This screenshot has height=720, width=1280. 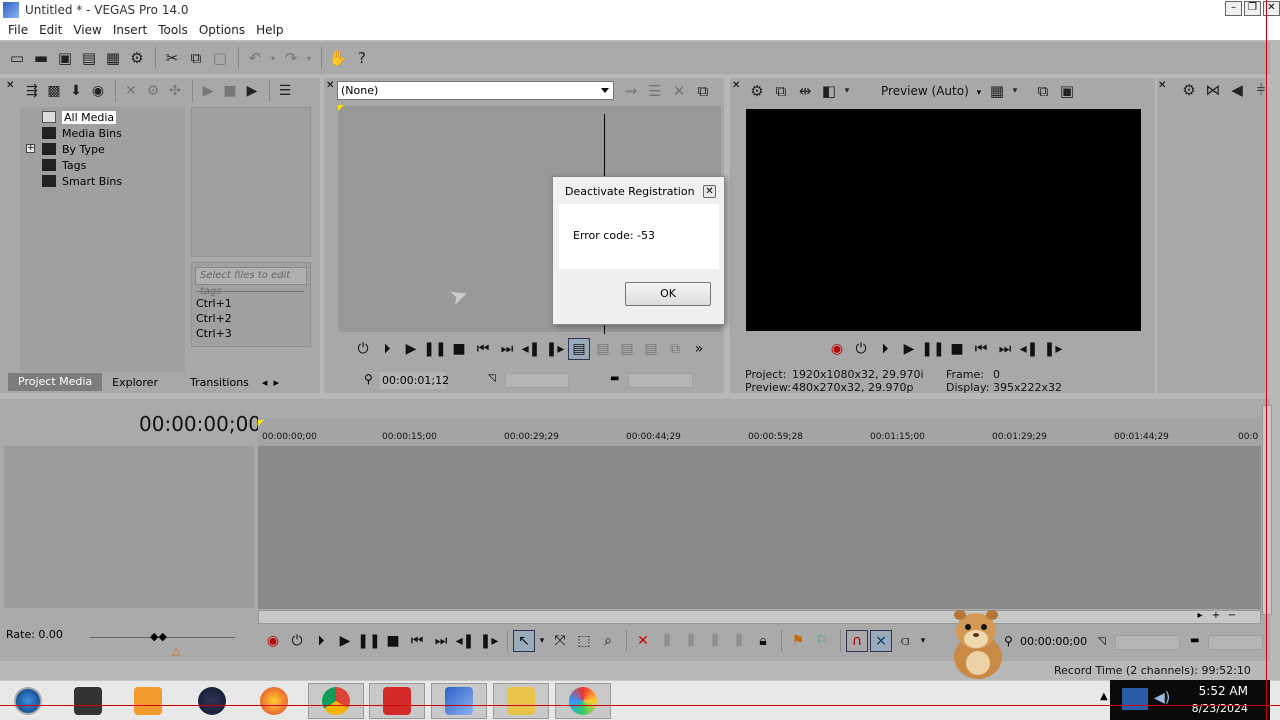 I want to click on paste-icon: ▢, so click(x=220, y=58).